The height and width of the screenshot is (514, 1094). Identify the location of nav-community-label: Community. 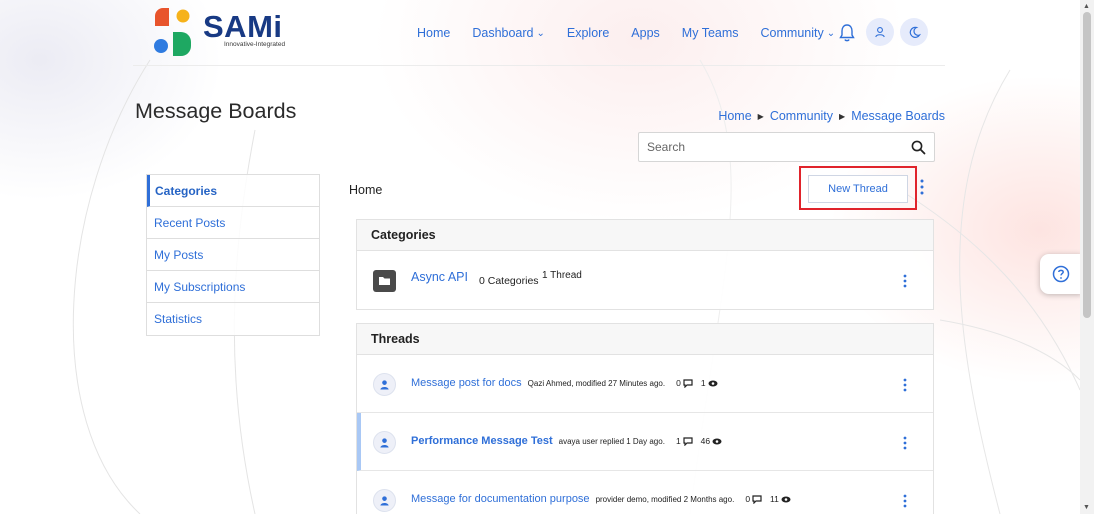
(792, 33).